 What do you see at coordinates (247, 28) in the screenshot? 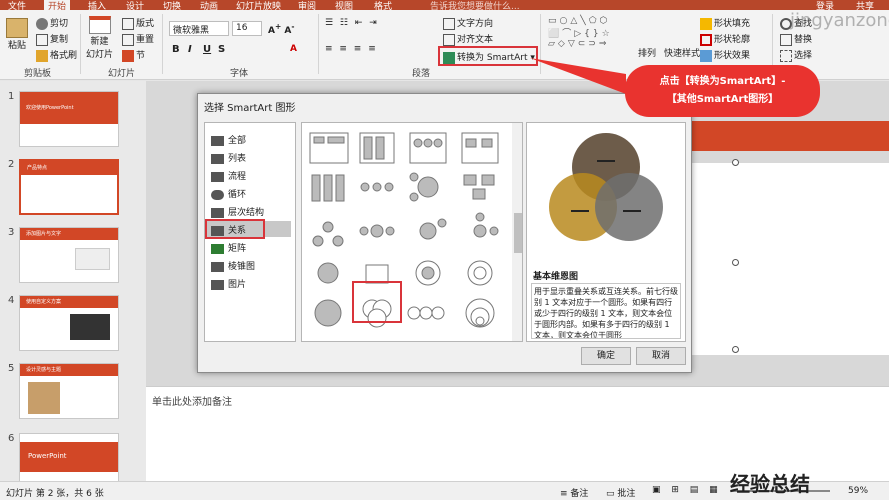
I see `font-size-combo: 16` at bounding box center [247, 28].